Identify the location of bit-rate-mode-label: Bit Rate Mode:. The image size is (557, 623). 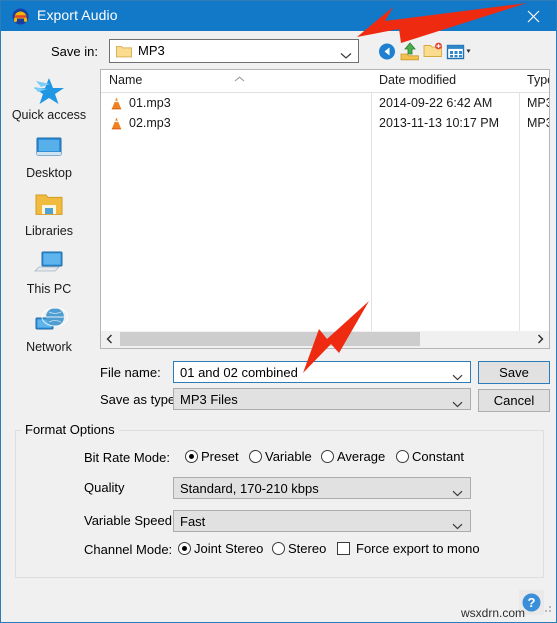
(127, 457).